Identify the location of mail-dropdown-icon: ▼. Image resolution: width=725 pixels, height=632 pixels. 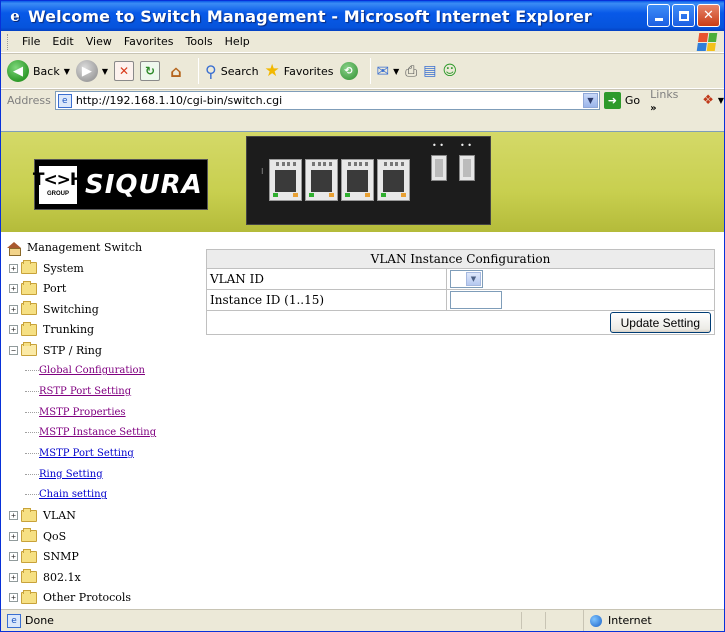
(396, 71).